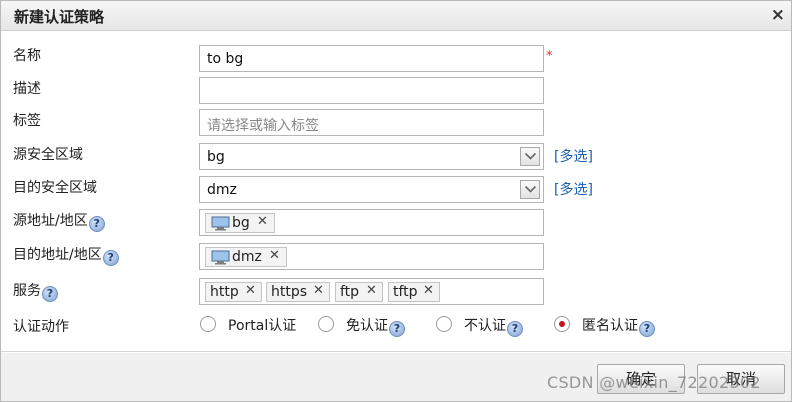 Image resolution: width=792 pixels, height=402 pixels. Describe the element at coordinates (371, 58) in the screenshot. I see `name-input: to bg` at that location.